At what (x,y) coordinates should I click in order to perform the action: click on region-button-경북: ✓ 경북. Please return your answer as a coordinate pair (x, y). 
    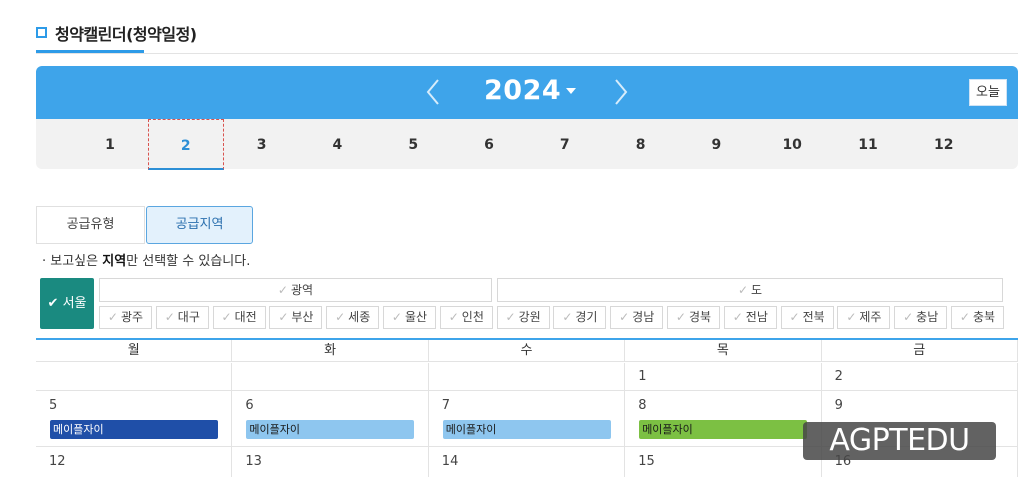
    Looking at the image, I should click on (693, 317).